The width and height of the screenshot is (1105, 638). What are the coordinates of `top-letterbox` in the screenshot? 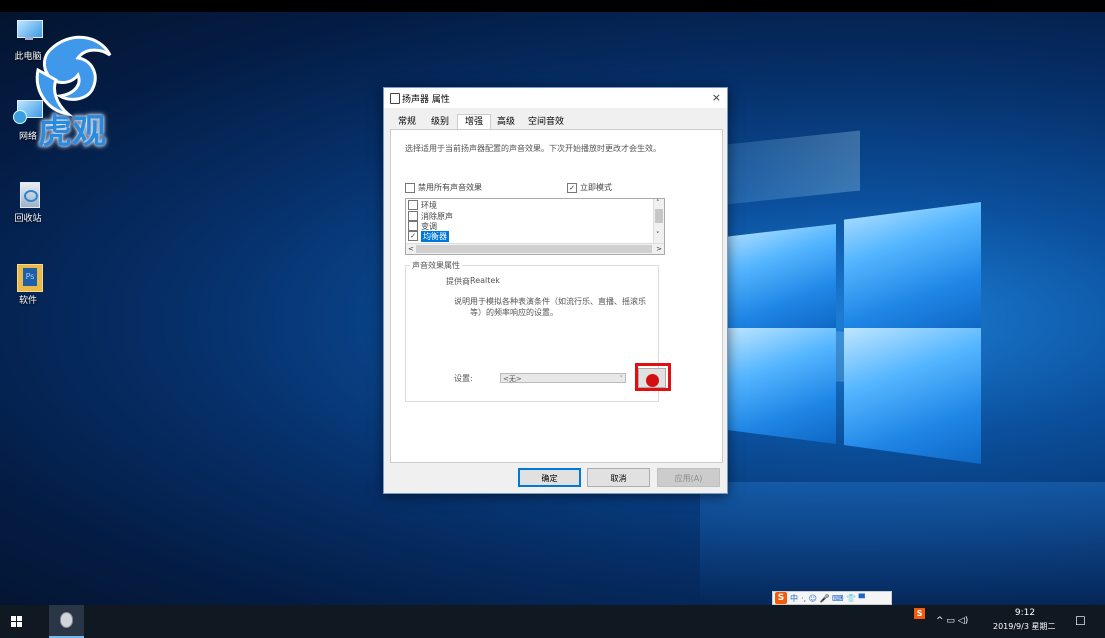 It's located at (552, 6).